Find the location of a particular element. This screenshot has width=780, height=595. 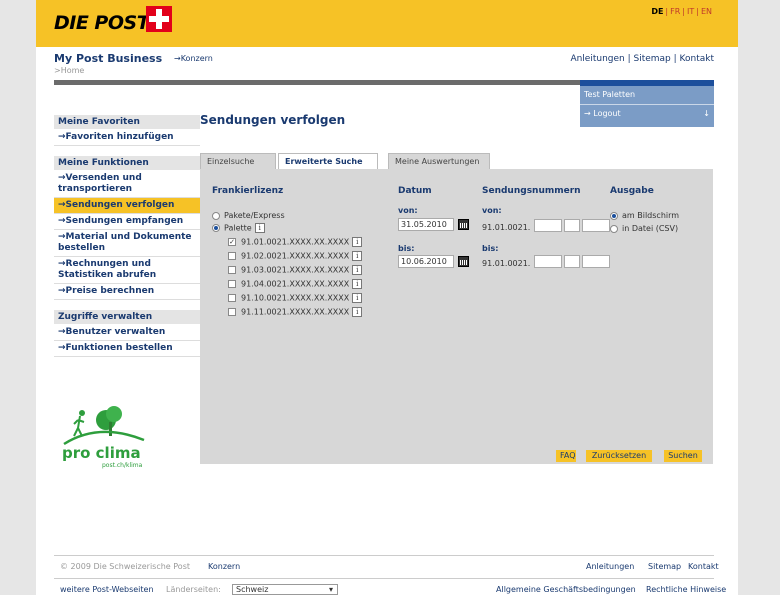

country-value: Schweiz is located at coordinates (252, 589).